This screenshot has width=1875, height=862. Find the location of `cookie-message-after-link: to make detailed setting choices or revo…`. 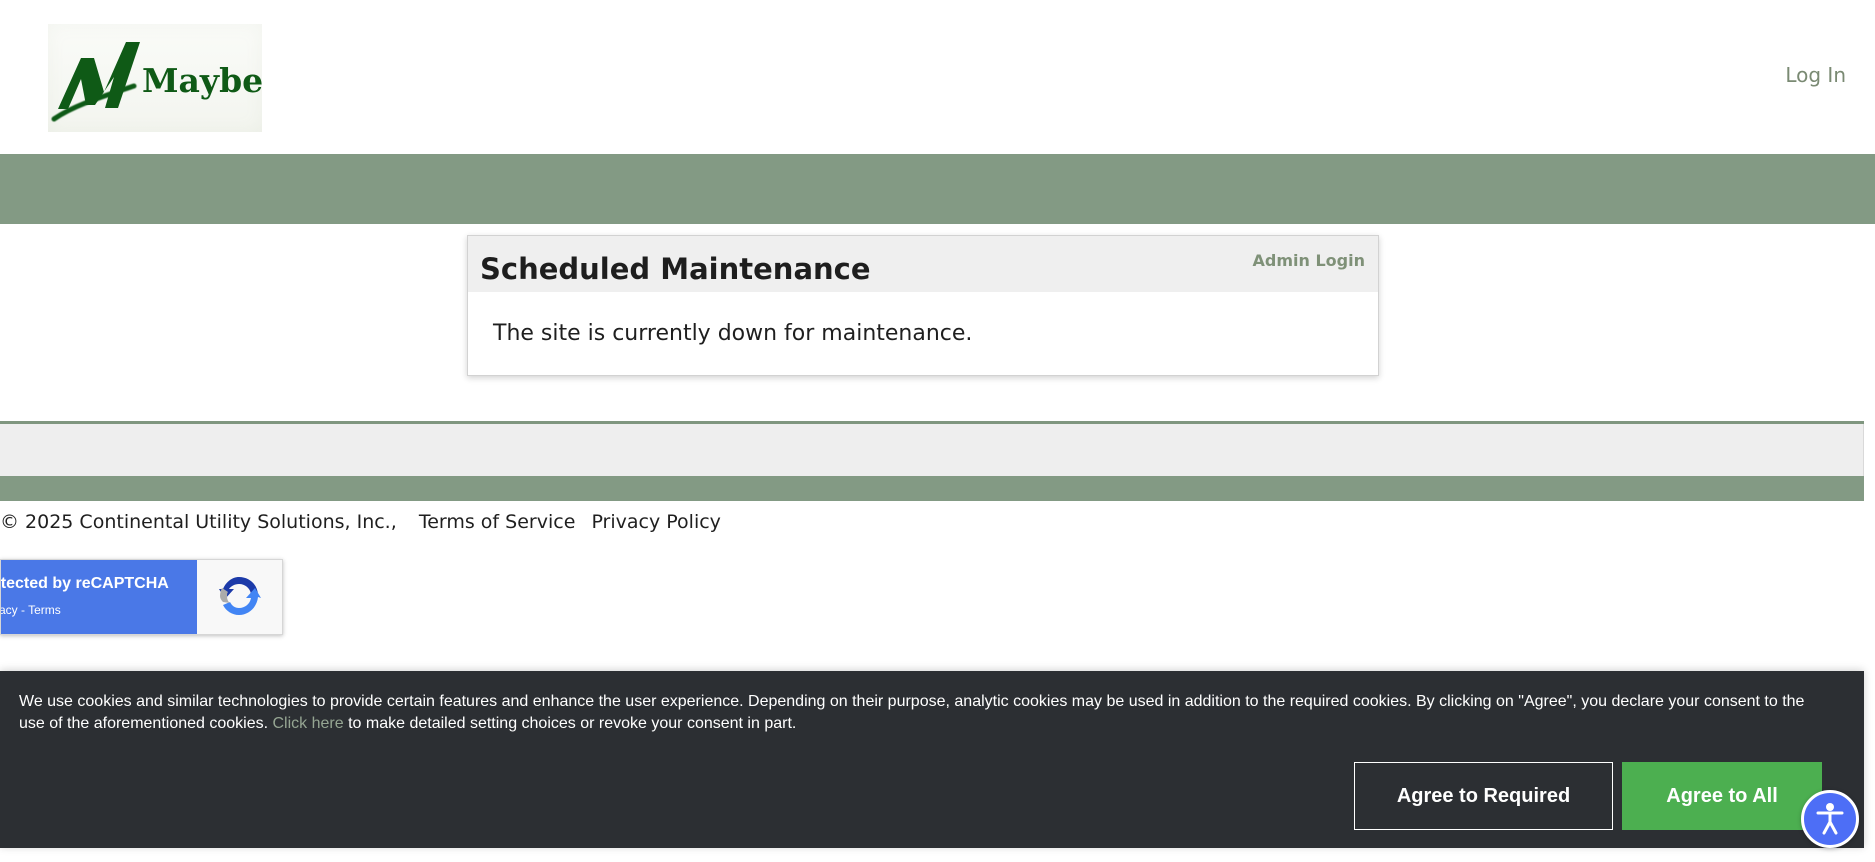

cookie-message-after-link: to make detailed setting choices or revo… is located at coordinates (572, 723).